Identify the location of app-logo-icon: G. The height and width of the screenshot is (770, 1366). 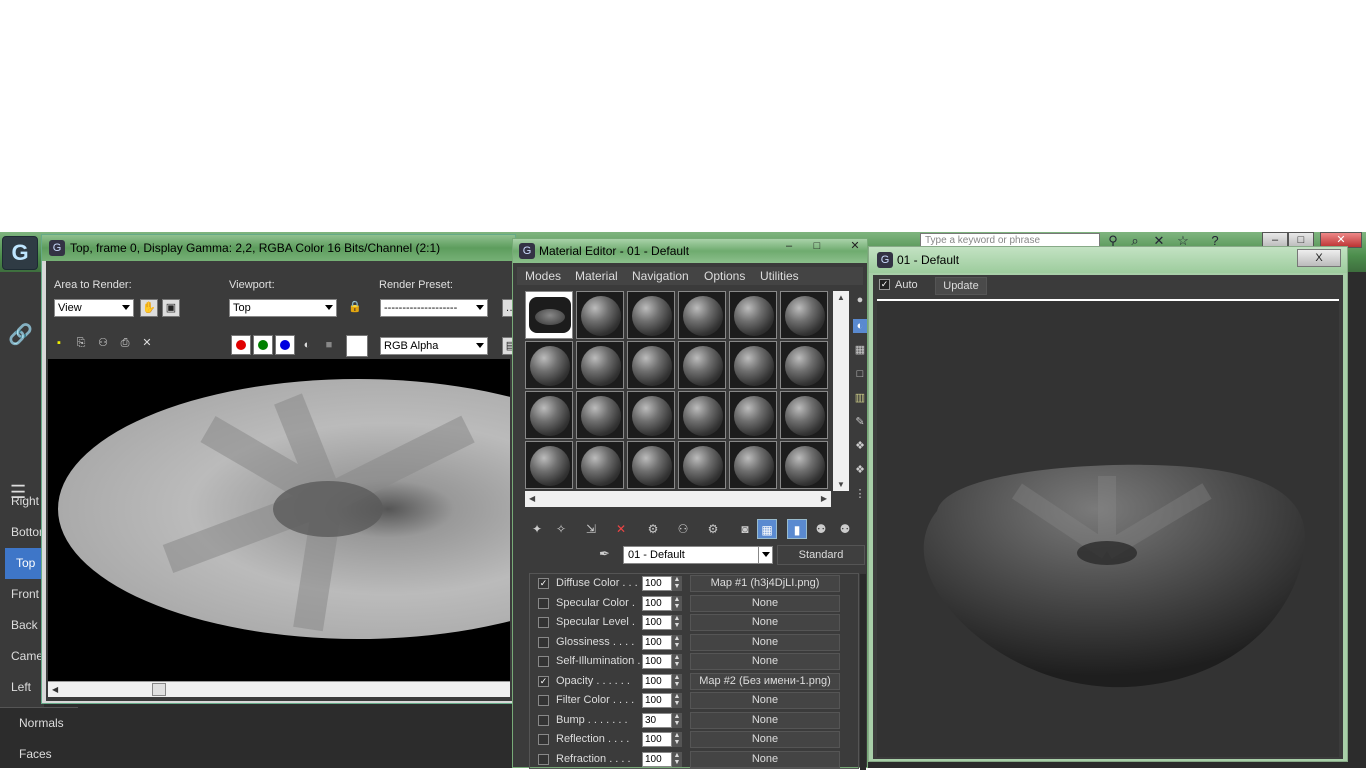
(20, 253).